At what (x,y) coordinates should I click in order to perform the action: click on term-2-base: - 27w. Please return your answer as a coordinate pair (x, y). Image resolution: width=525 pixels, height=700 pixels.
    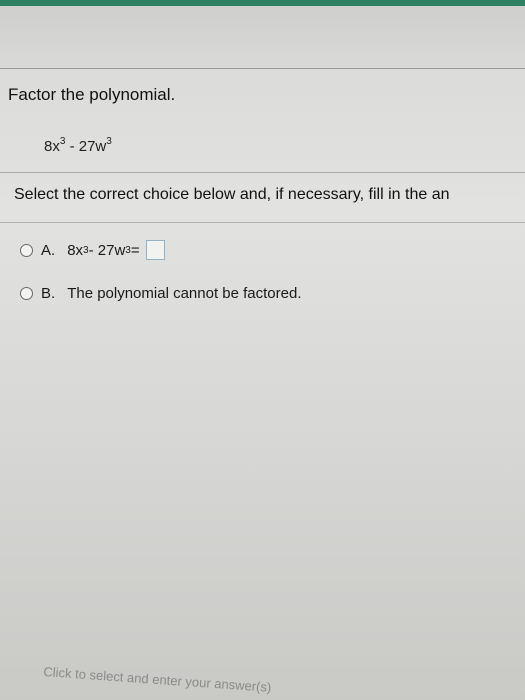
    Looking at the image, I should click on (86, 146).